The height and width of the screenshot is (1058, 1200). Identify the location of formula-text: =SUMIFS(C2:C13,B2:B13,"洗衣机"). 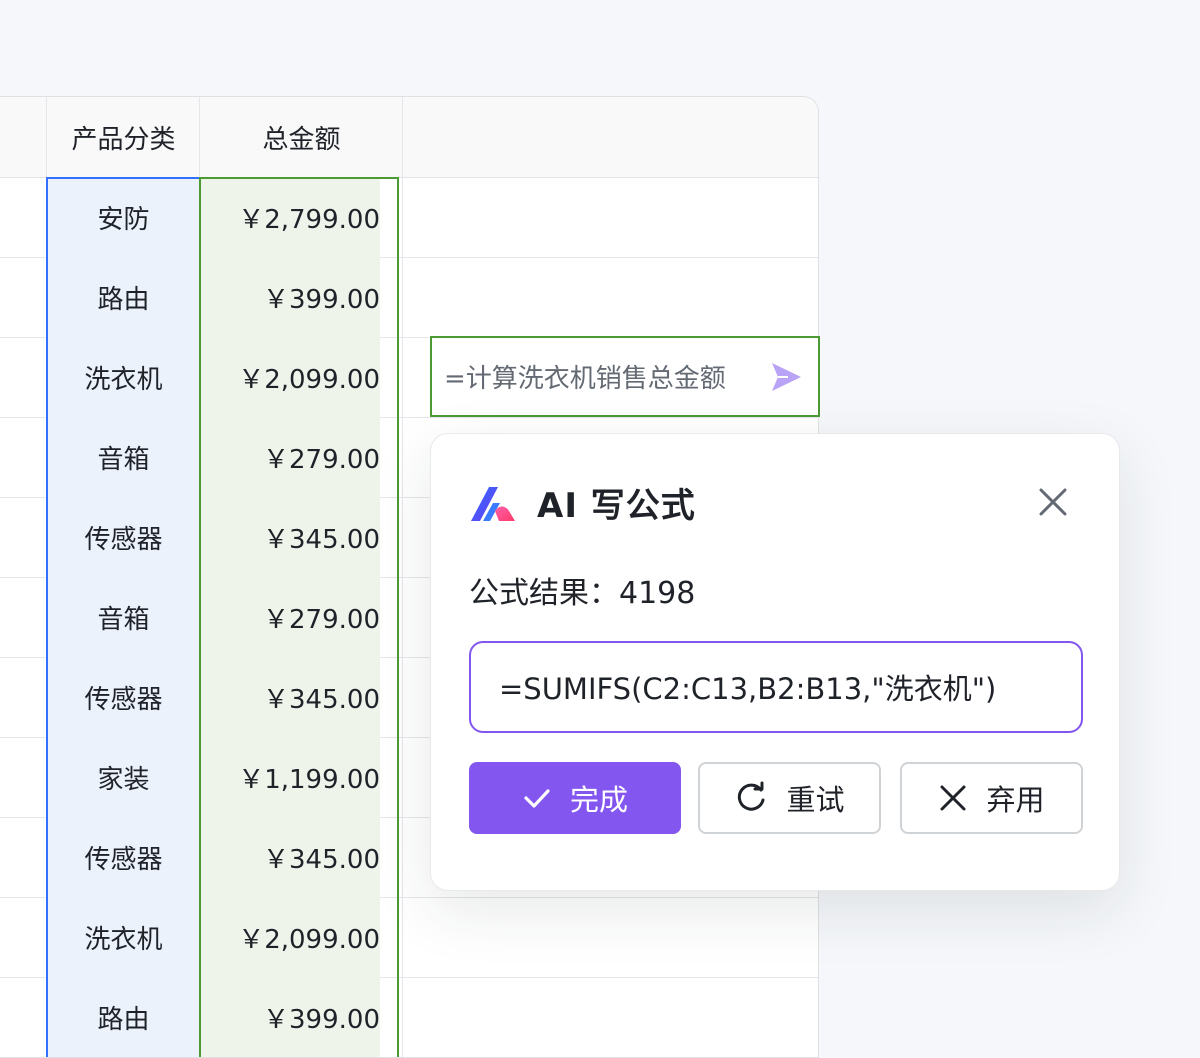
(748, 689).